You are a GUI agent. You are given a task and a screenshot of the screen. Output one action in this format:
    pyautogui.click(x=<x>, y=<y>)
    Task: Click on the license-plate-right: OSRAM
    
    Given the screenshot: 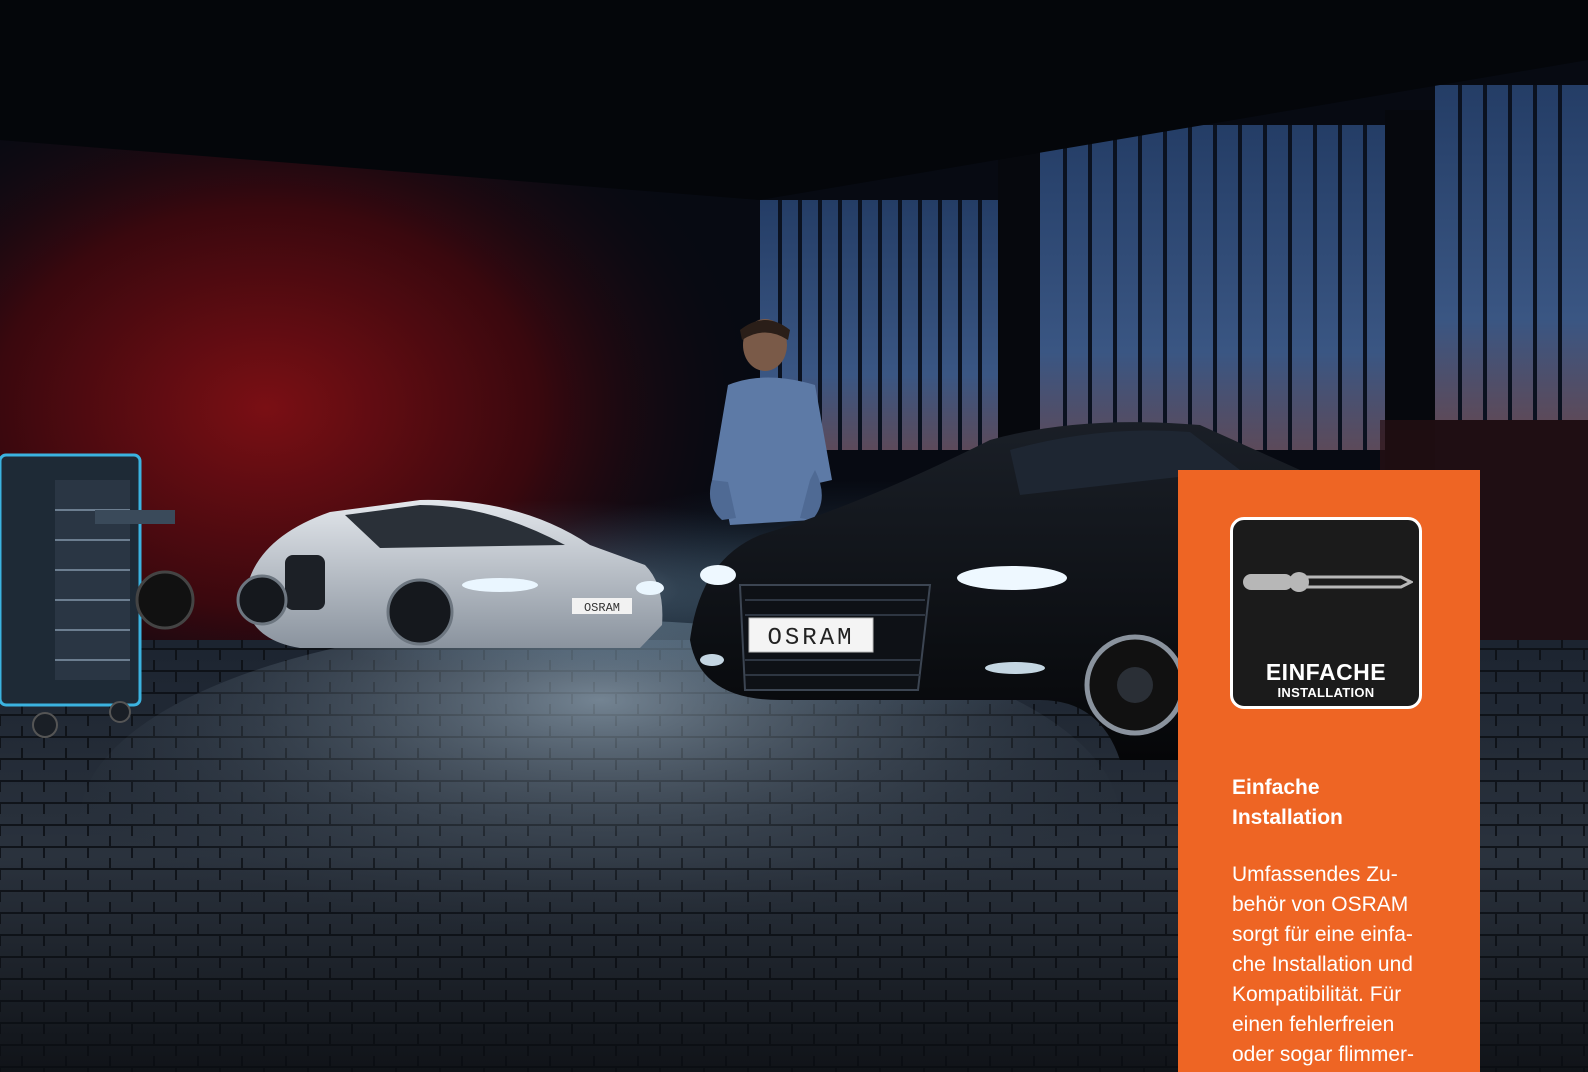 What is the action you would take?
    pyautogui.click(x=810, y=638)
    